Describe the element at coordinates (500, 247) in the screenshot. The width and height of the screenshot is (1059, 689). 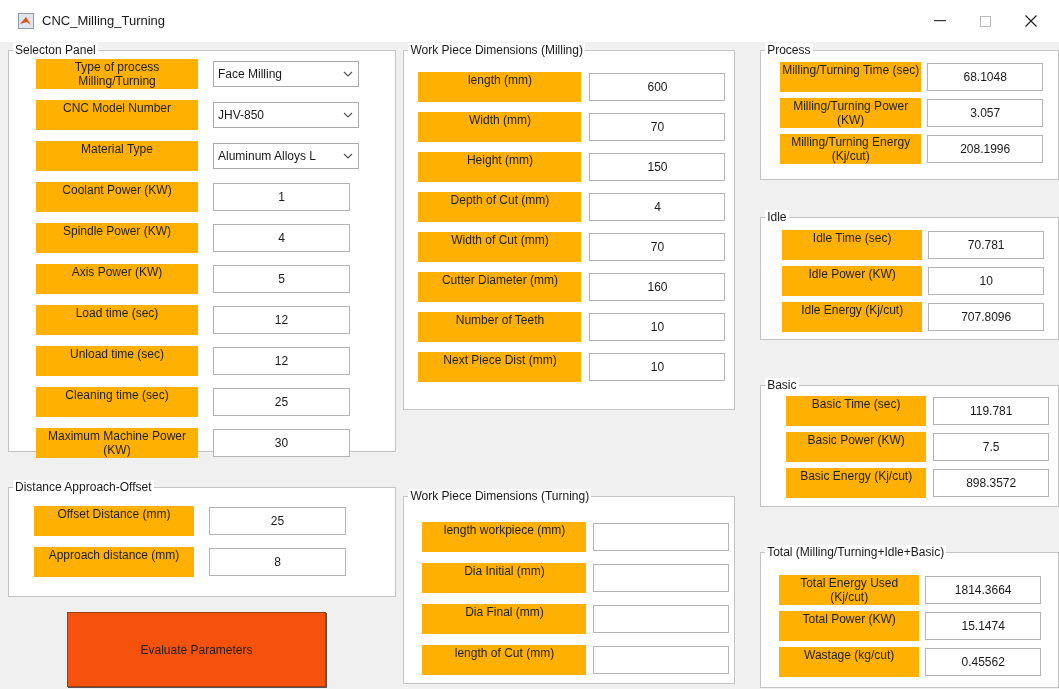
I see `field-label: Width of Cut (mm)` at that location.